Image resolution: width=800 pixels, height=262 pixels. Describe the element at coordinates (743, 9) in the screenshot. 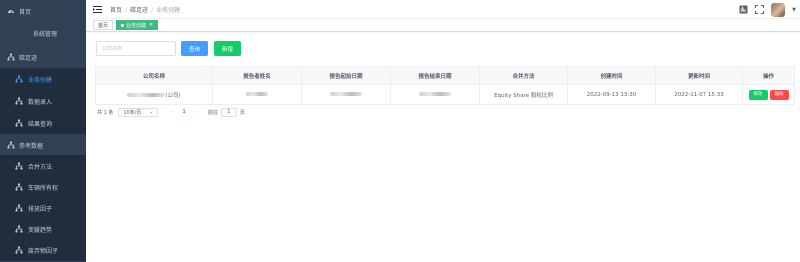

I see `font-size-icon` at that location.